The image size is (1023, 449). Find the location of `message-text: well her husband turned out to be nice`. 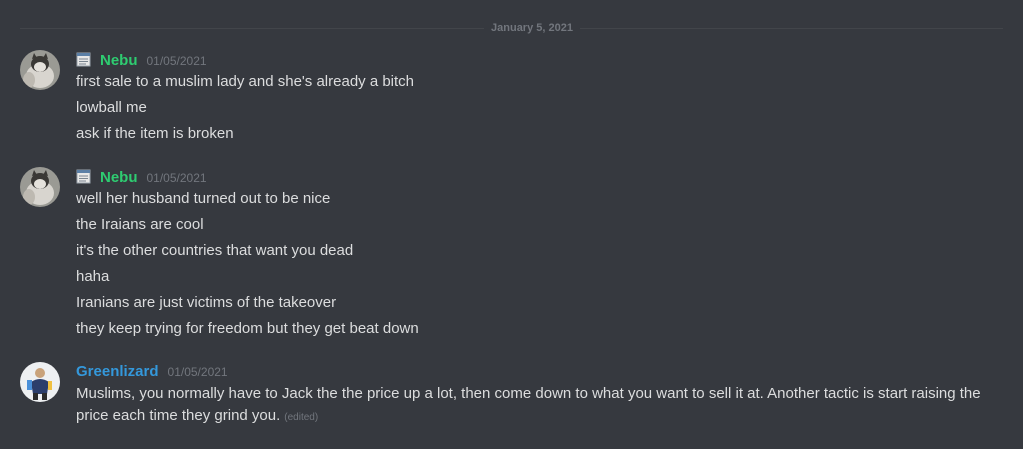

message-text: well her husband turned out to be nice is located at coordinates (203, 198).